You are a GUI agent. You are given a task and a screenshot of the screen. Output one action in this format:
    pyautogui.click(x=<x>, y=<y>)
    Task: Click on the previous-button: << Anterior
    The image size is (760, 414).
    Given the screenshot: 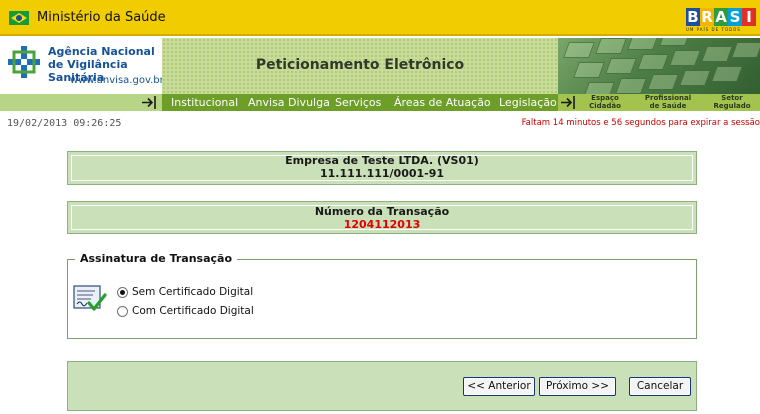 What is the action you would take?
    pyautogui.click(x=499, y=386)
    